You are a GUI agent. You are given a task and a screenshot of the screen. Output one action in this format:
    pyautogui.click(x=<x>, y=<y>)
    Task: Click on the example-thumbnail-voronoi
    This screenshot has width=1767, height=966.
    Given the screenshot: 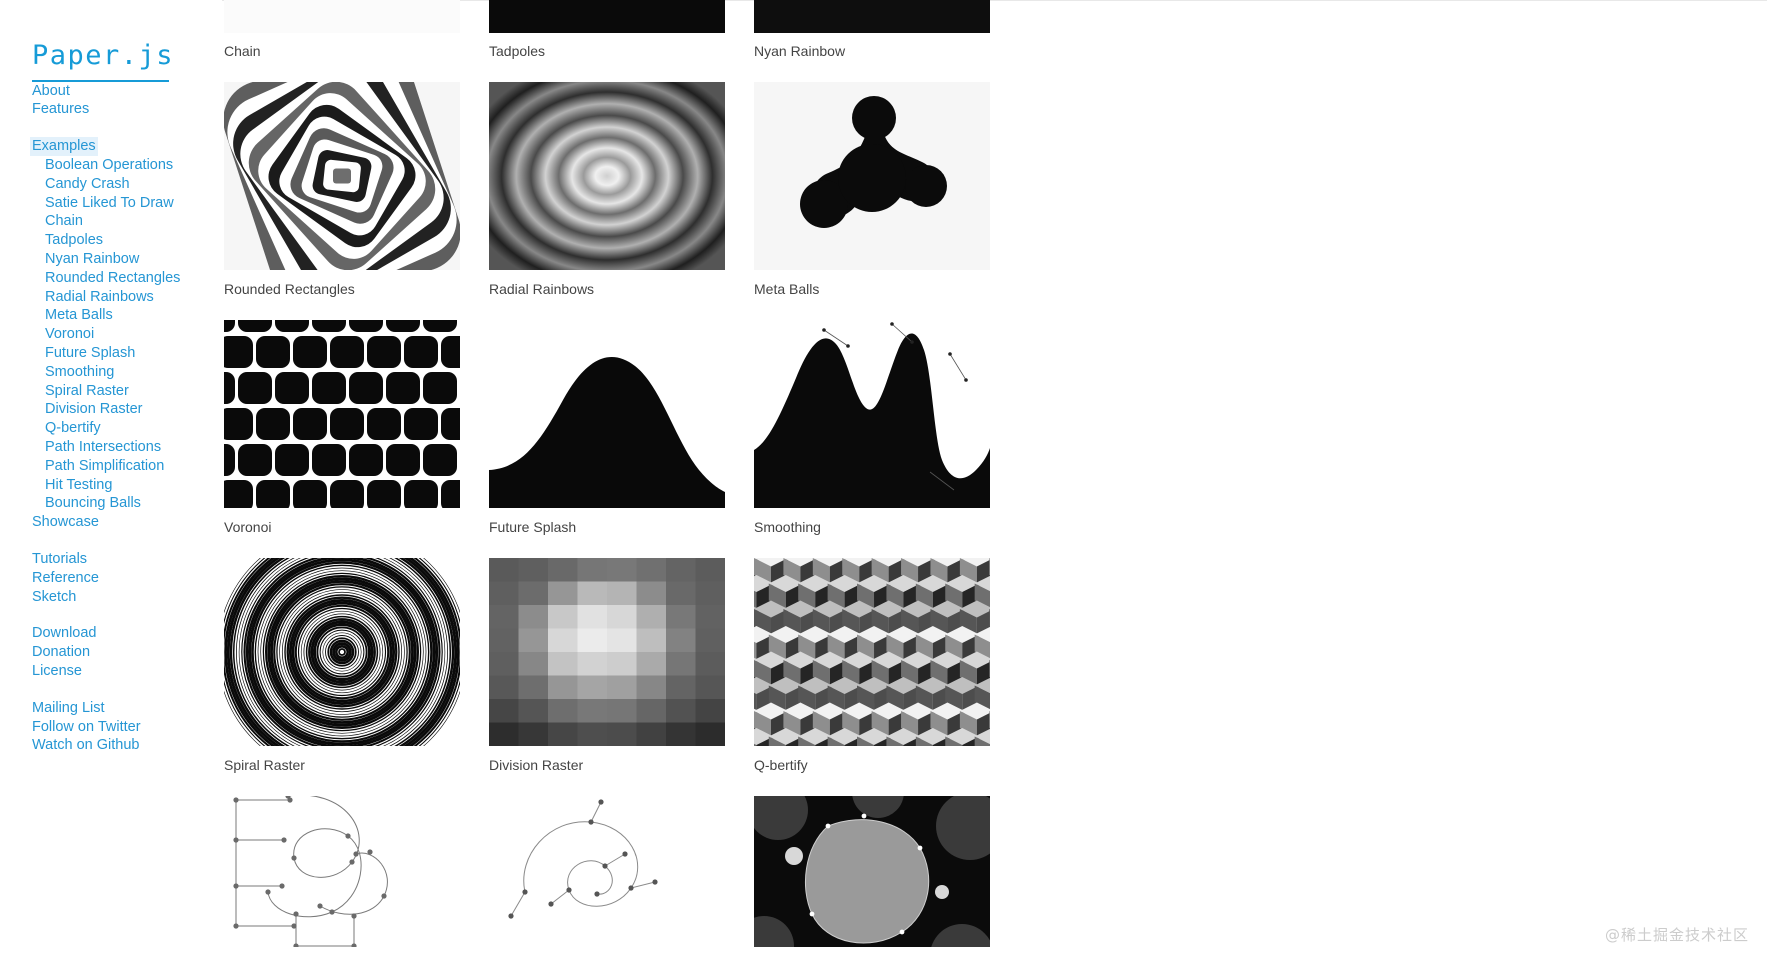 What is the action you would take?
    pyautogui.click(x=342, y=414)
    